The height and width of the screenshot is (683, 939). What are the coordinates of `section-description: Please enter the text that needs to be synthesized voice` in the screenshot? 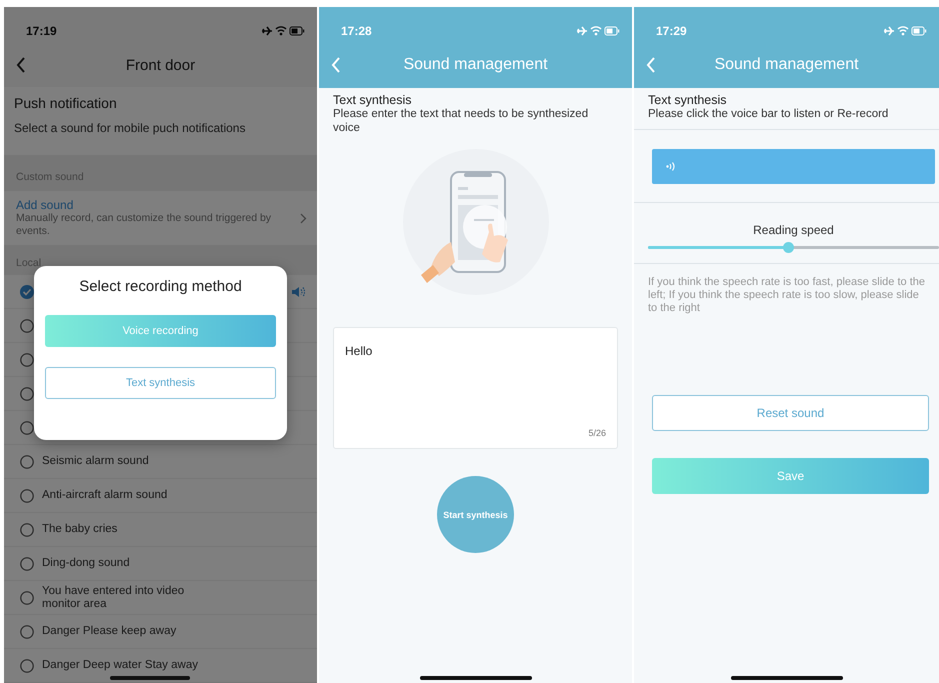 It's located at (461, 121).